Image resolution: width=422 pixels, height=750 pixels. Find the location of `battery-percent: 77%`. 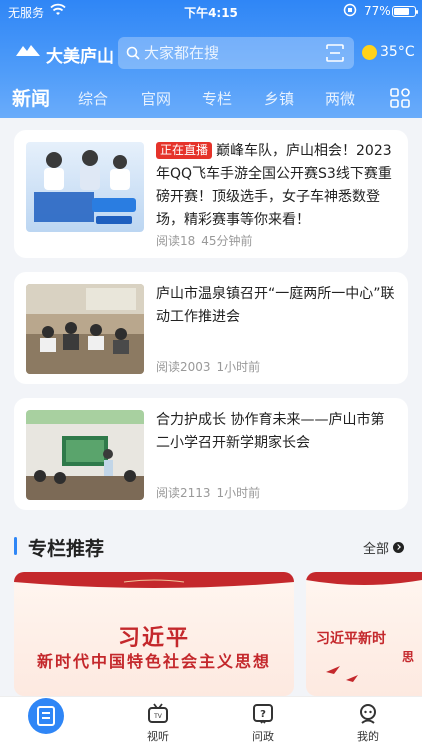

battery-percent: 77% is located at coordinates (377, 11).